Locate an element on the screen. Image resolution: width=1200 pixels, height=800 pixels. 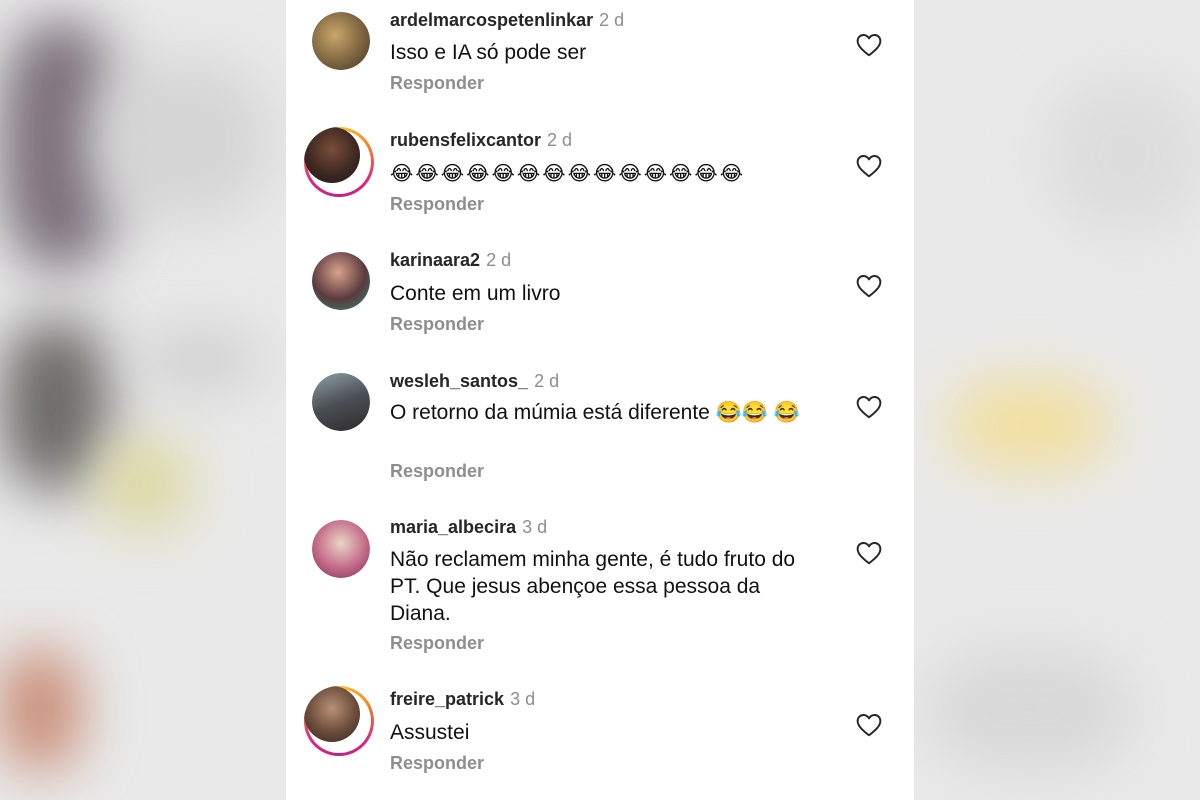
comment-meta: rubensfelixcantor 2 d is located at coordinates (481, 140).